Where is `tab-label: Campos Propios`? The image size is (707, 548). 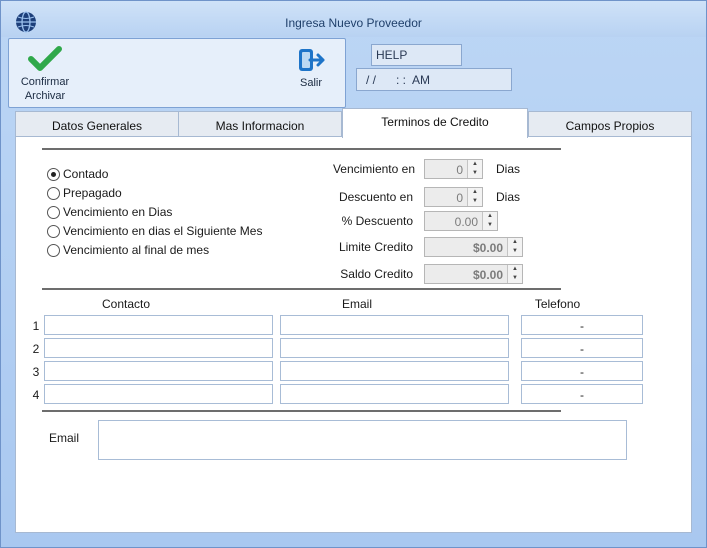 tab-label: Campos Propios is located at coordinates (610, 126).